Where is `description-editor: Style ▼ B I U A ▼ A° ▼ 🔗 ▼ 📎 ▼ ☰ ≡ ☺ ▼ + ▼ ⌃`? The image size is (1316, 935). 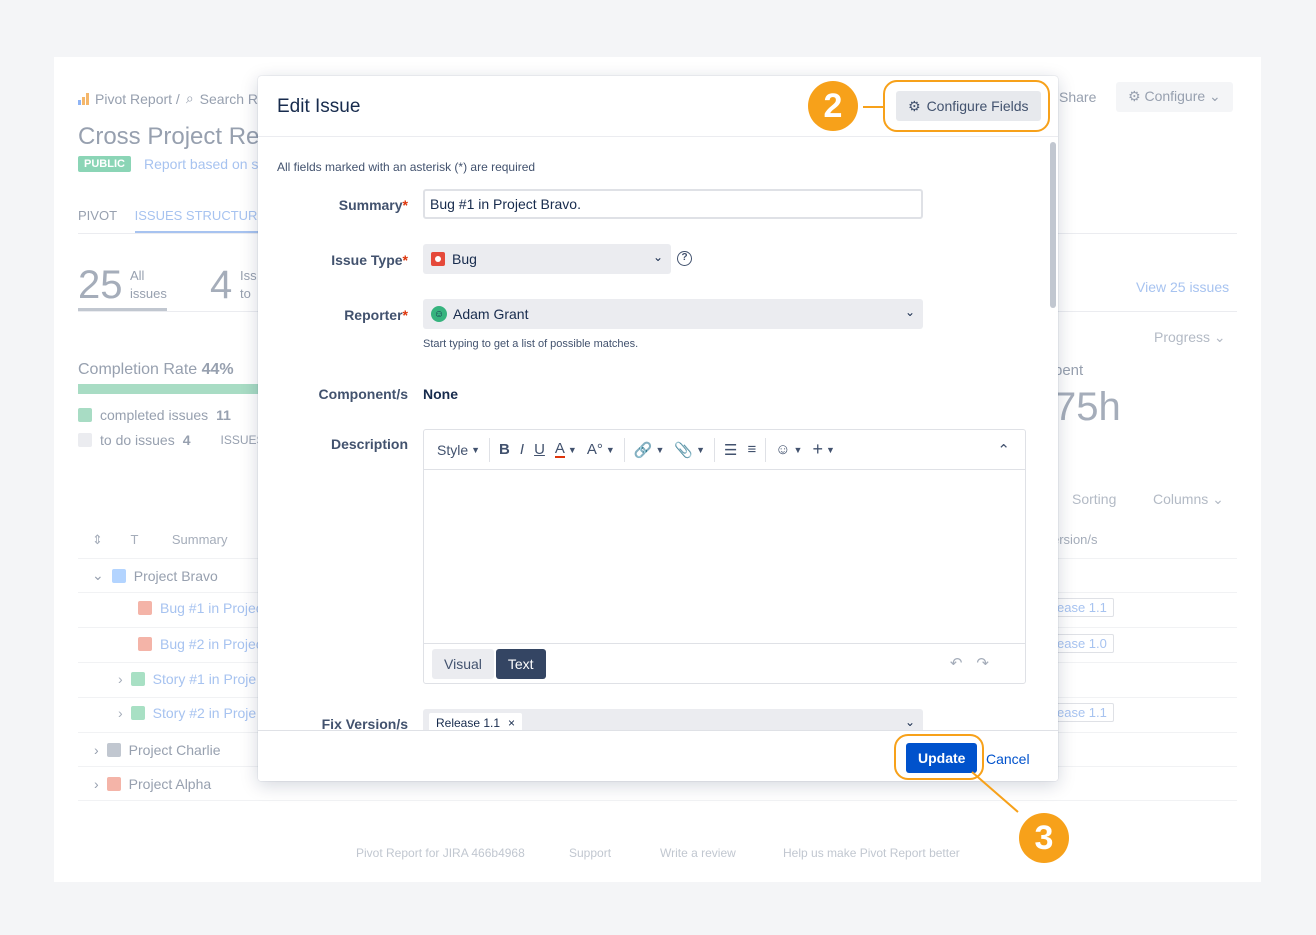
description-editor: Style ▼ B I U A ▼ A° ▼ 🔗 ▼ 📎 ▼ ☰ ≡ ☺ ▼ + ▼ ⌃ is located at coordinates (724, 556).